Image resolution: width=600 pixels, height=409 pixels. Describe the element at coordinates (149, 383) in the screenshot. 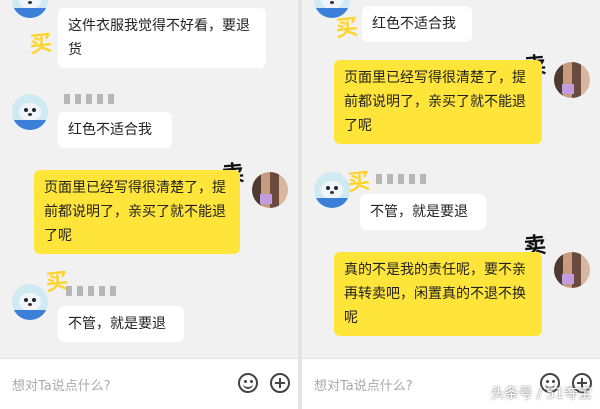

I see `message-input-bar: 想对Ta说点什么?` at that location.